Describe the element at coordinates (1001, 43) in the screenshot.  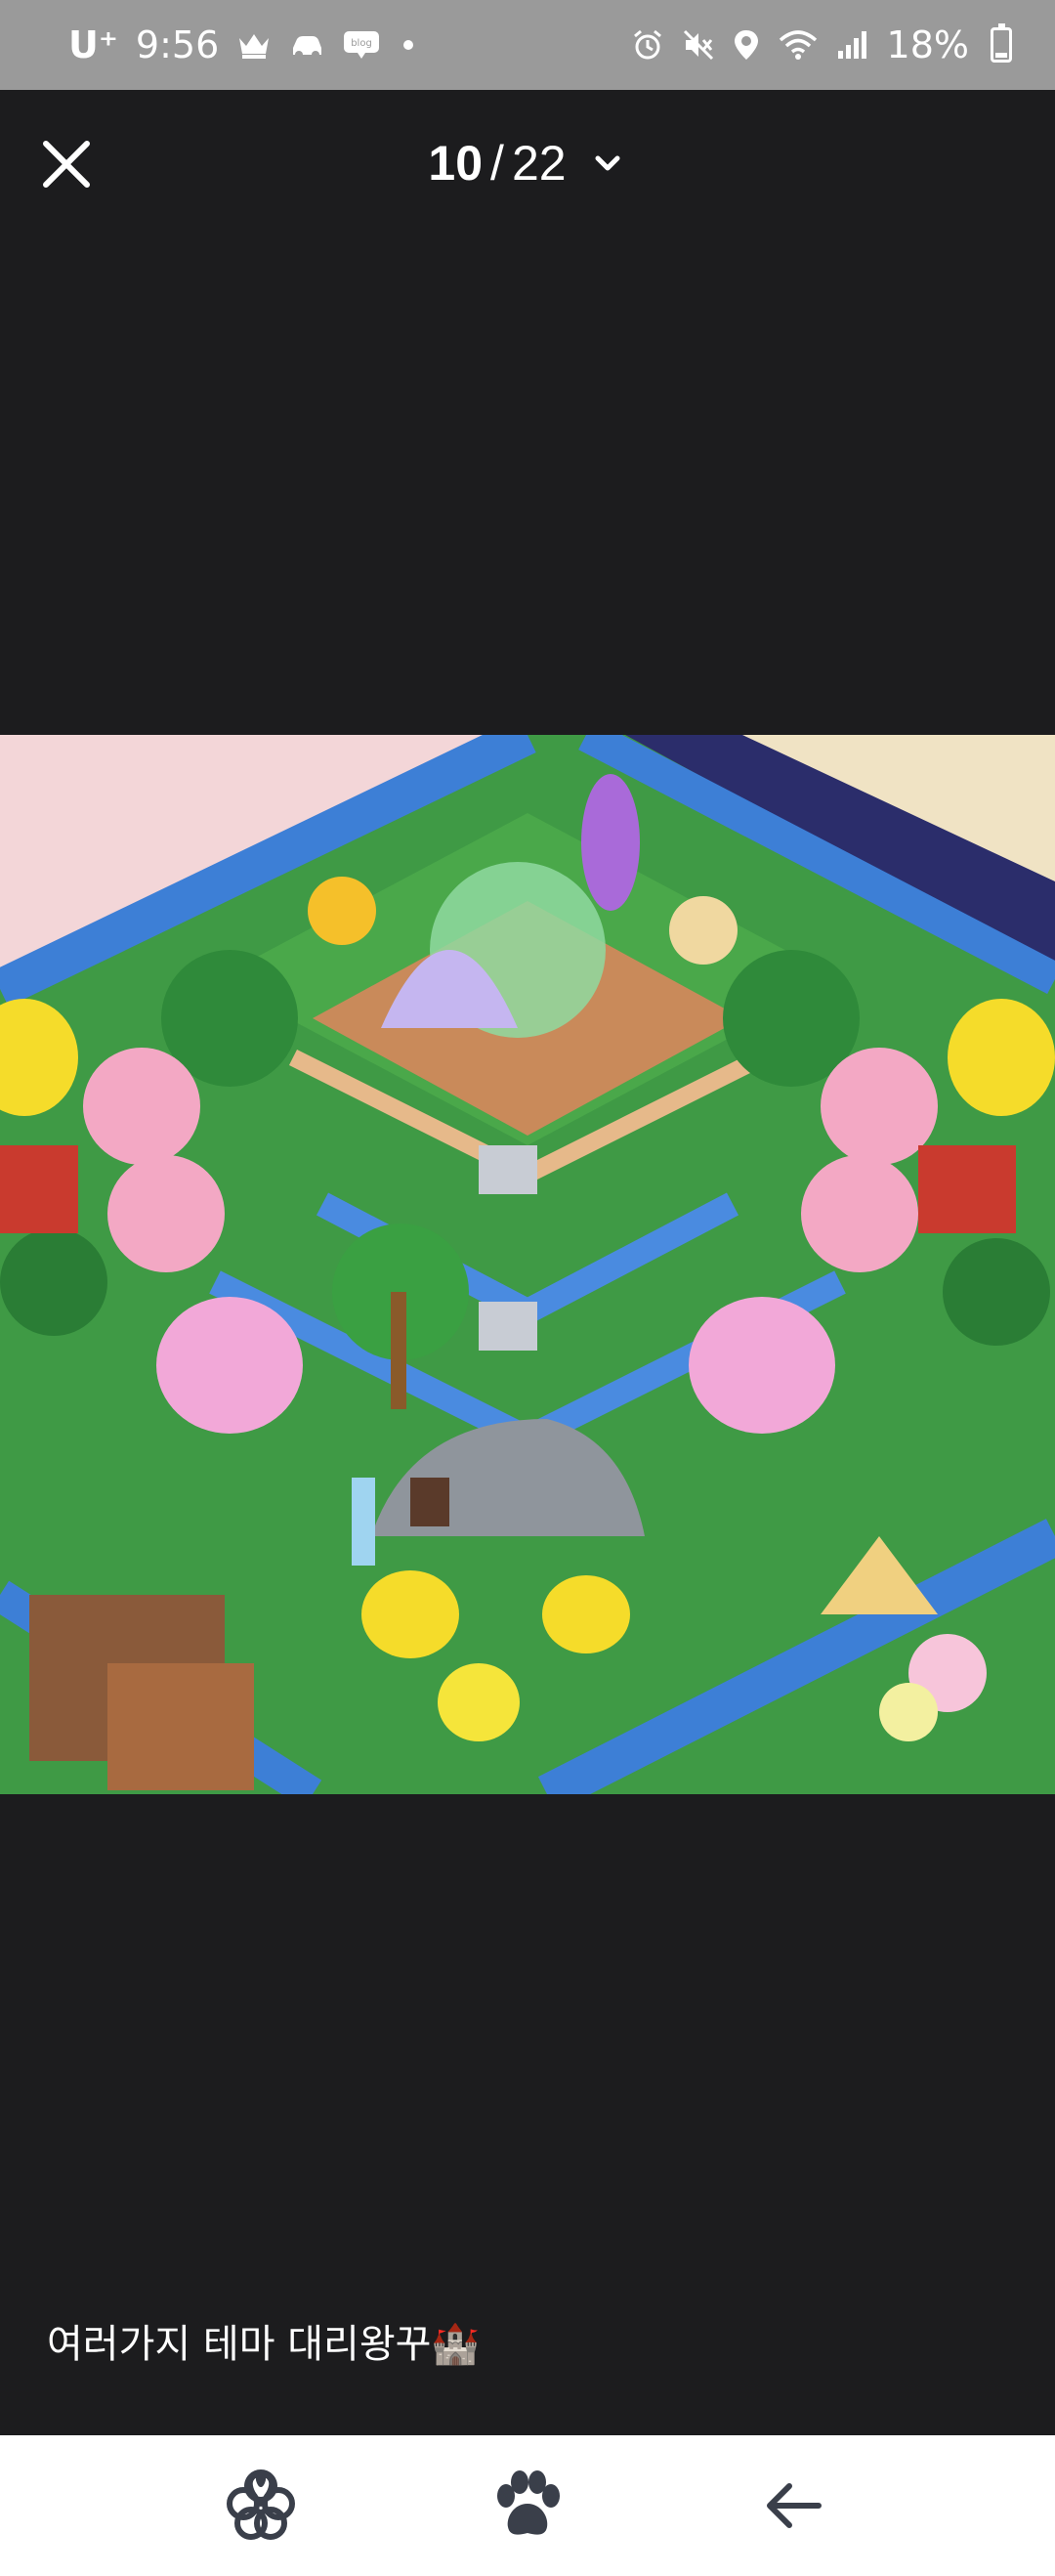
I see `battery-icon` at that location.